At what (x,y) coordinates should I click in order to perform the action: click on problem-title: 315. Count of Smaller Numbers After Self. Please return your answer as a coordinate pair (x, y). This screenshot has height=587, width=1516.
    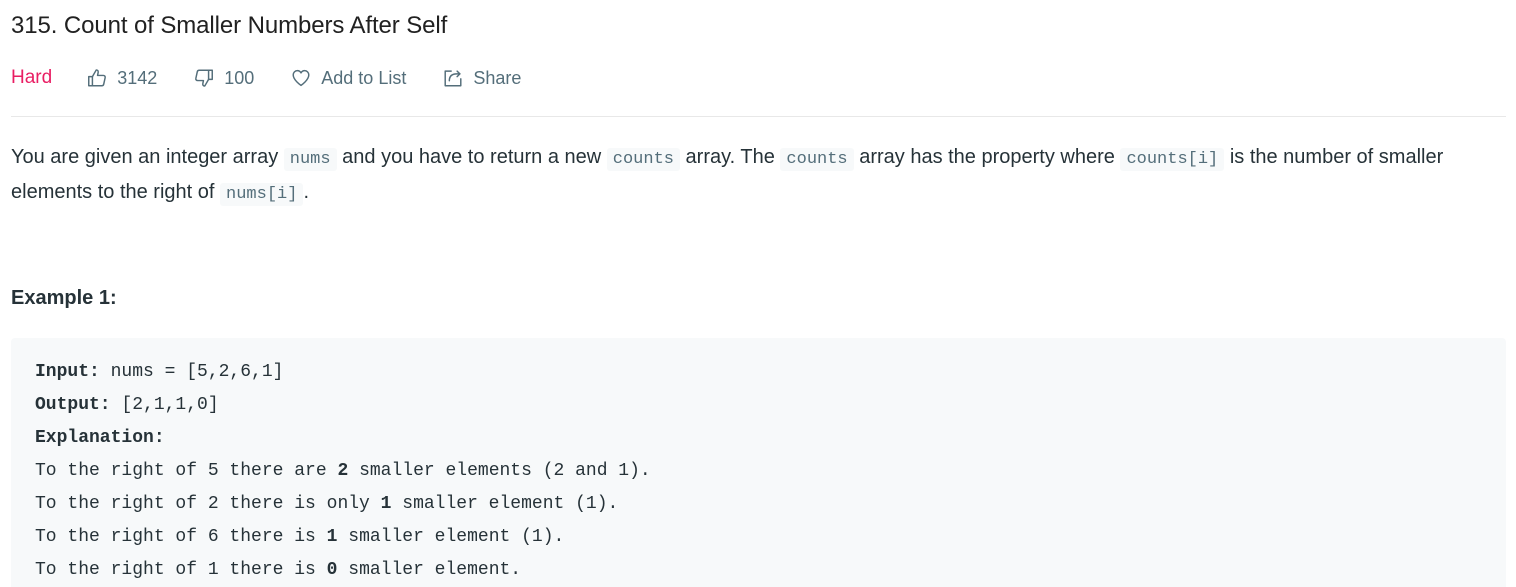
    Looking at the image, I should click on (229, 25).